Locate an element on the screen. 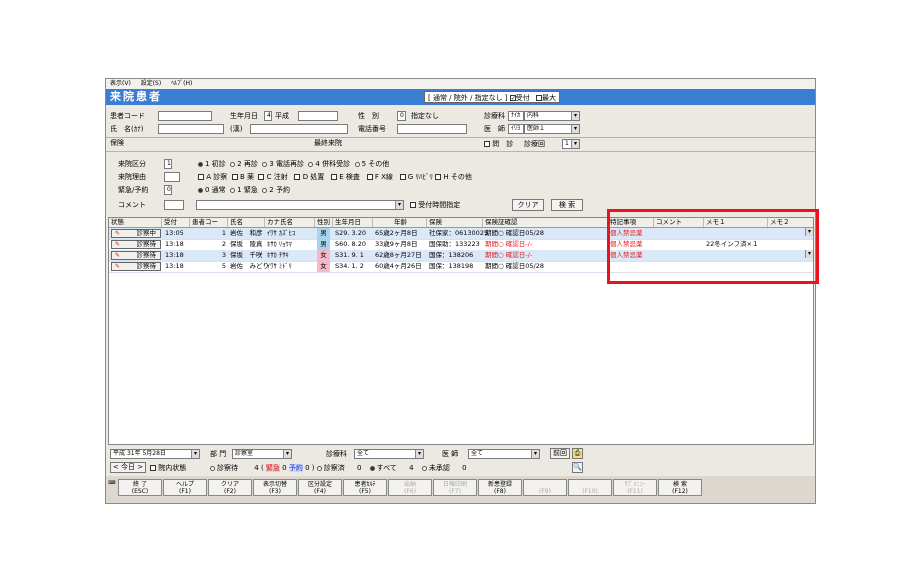 The image size is (920, 568). fkey-f1: ヘルプ (F1) is located at coordinates (185, 487).